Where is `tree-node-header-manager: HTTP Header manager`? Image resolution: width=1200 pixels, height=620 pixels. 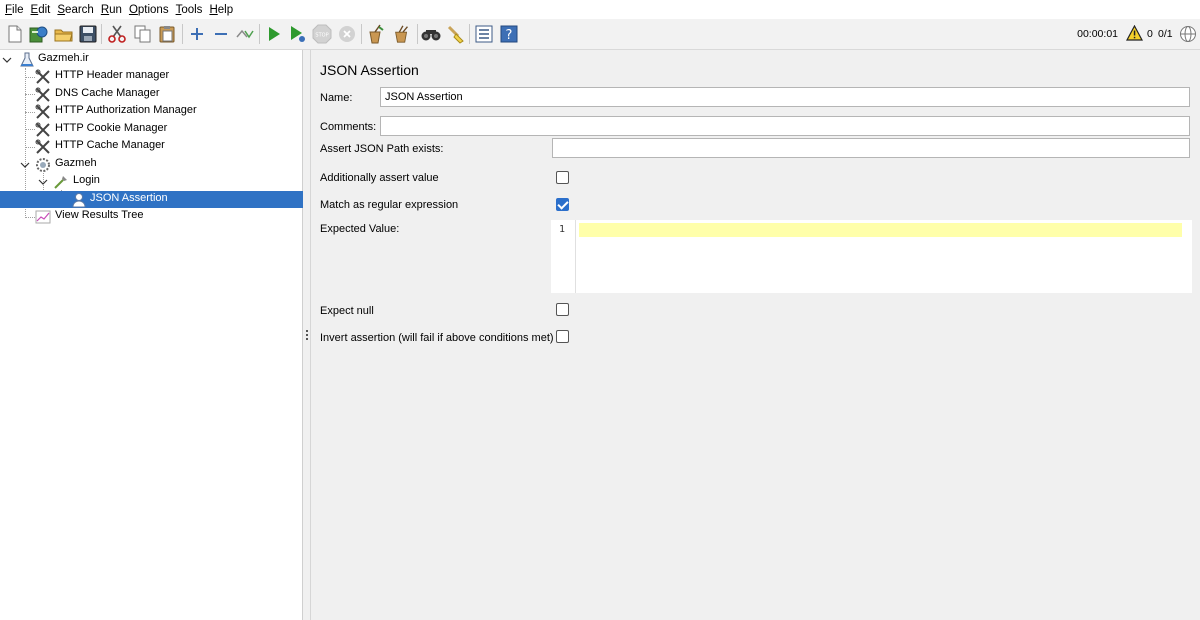 tree-node-header-manager: HTTP Header manager is located at coordinates (151, 76).